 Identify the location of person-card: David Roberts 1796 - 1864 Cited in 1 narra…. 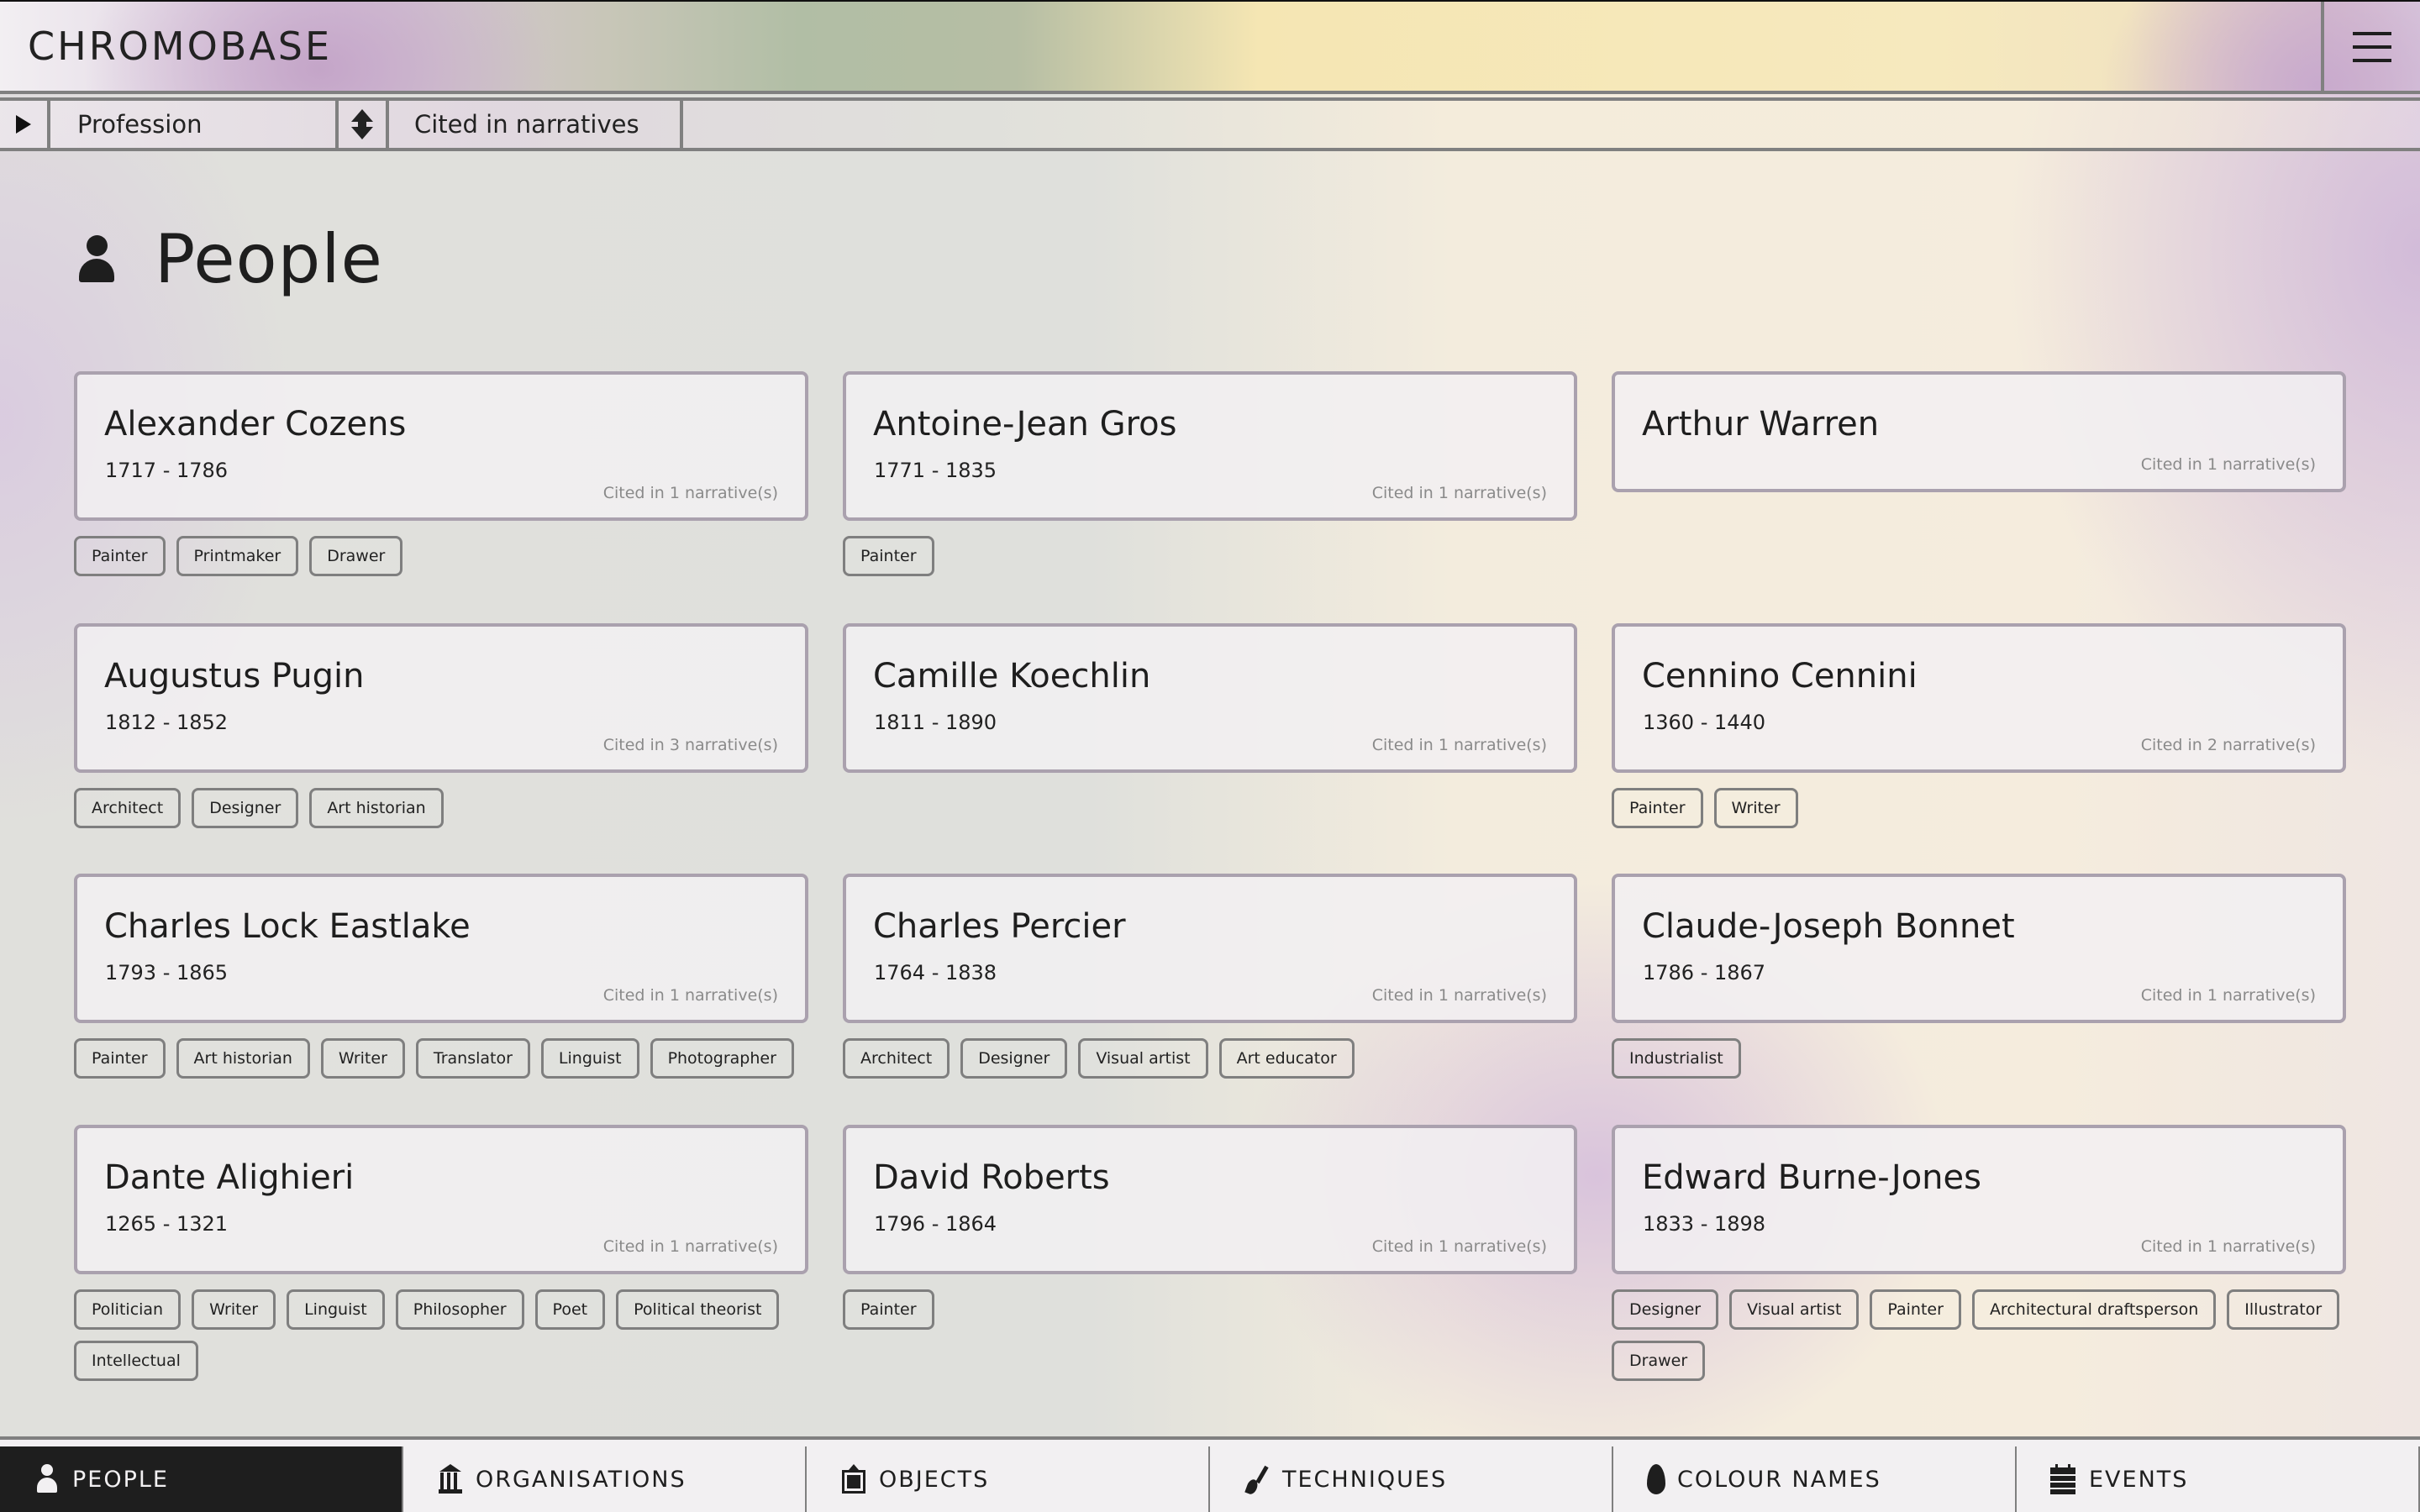
(1210, 1199).